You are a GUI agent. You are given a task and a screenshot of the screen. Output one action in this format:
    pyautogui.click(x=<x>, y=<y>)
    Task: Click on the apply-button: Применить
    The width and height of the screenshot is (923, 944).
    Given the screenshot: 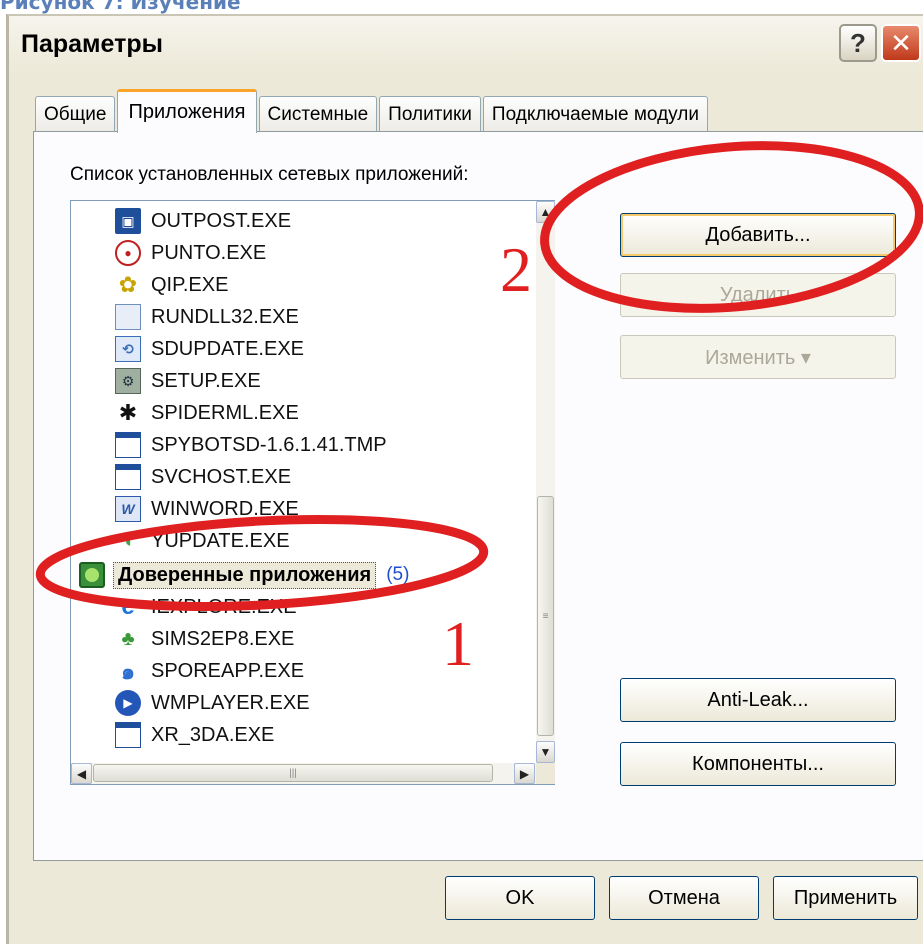 What is the action you would take?
    pyautogui.click(x=845, y=898)
    